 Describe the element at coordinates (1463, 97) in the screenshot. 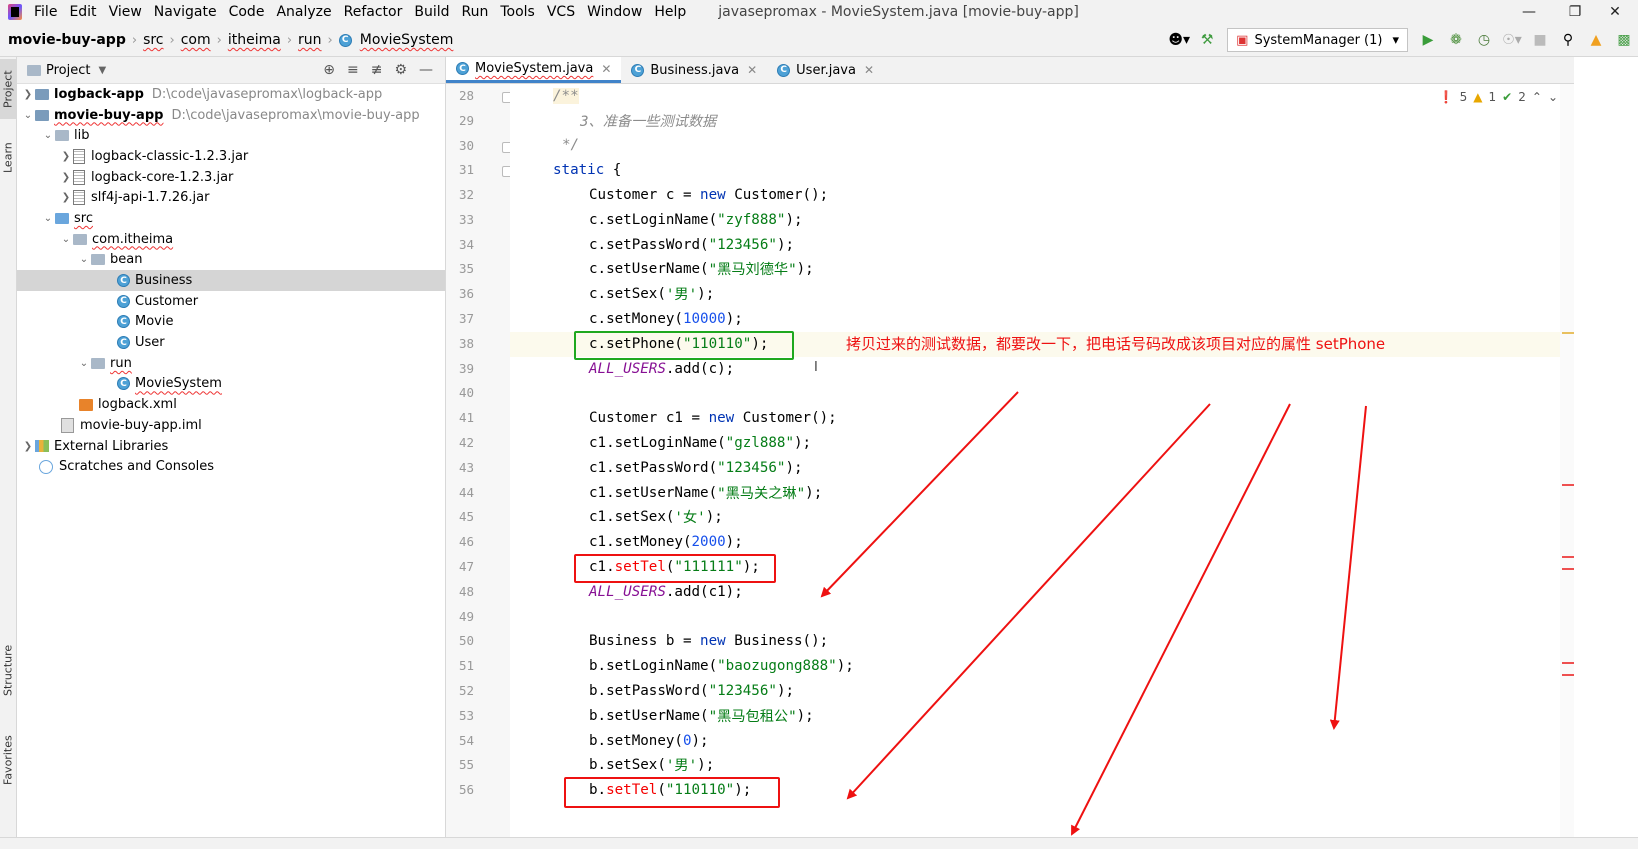

I see `error-count: 5` at that location.